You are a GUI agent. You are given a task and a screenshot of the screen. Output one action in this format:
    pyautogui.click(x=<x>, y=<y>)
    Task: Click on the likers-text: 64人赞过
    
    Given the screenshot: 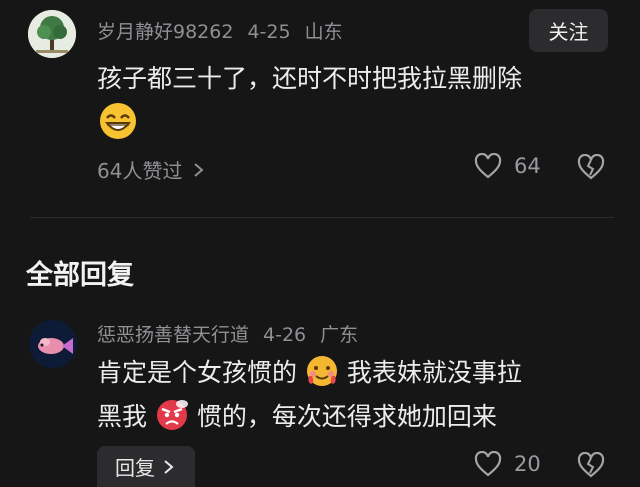 What is the action you would take?
    pyautogui.click(x=140, y=171)
    